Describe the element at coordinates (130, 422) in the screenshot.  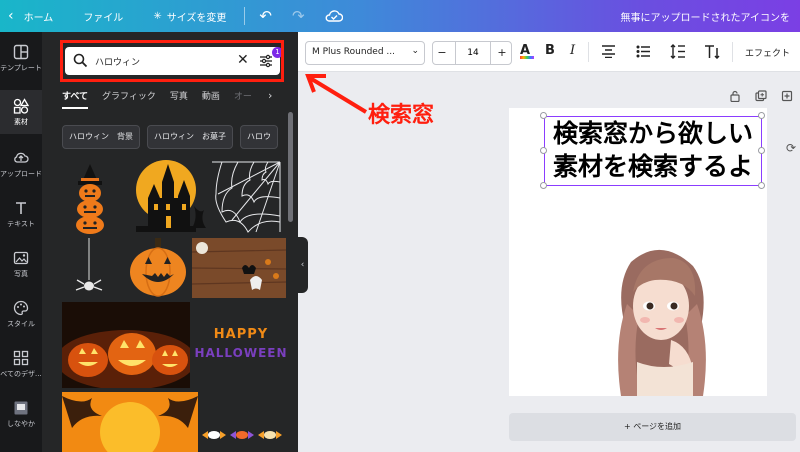
I see `result-orange-moon-bg` at that location.